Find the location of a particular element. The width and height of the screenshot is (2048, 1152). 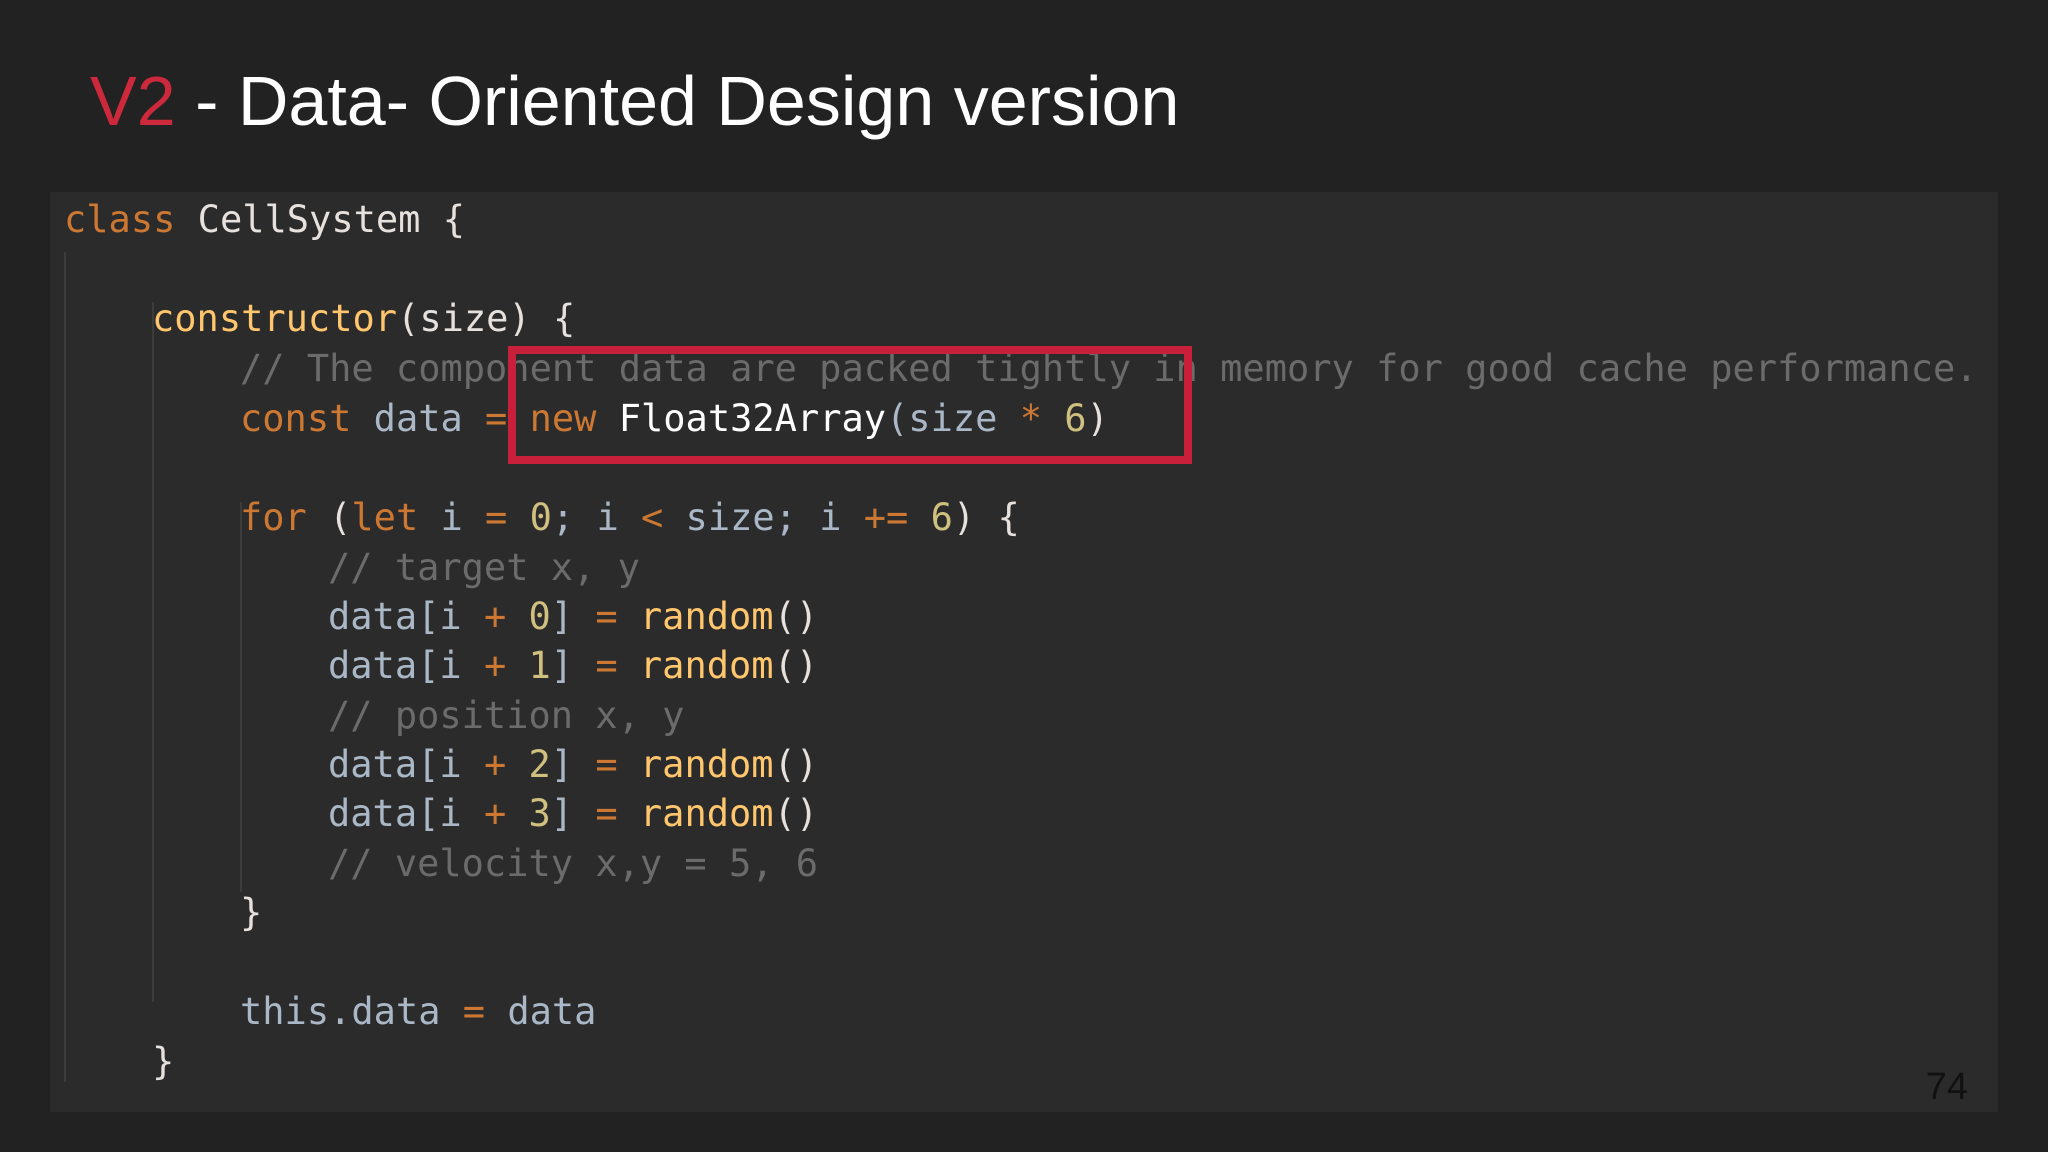

code-line-constructor: constructor(size) { is located at coordinates (364, 318).